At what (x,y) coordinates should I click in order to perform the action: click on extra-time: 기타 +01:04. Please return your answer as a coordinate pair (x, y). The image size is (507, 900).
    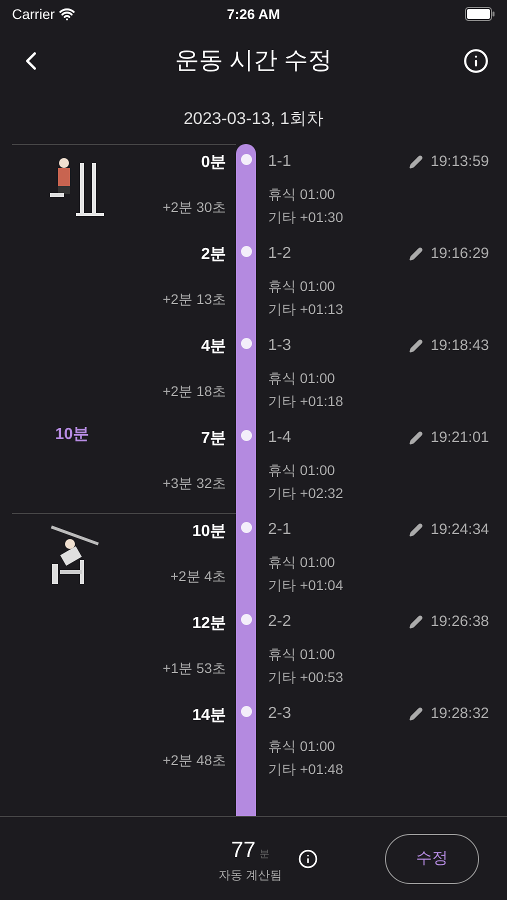
    Looking at the image, I should click on (306, 585).